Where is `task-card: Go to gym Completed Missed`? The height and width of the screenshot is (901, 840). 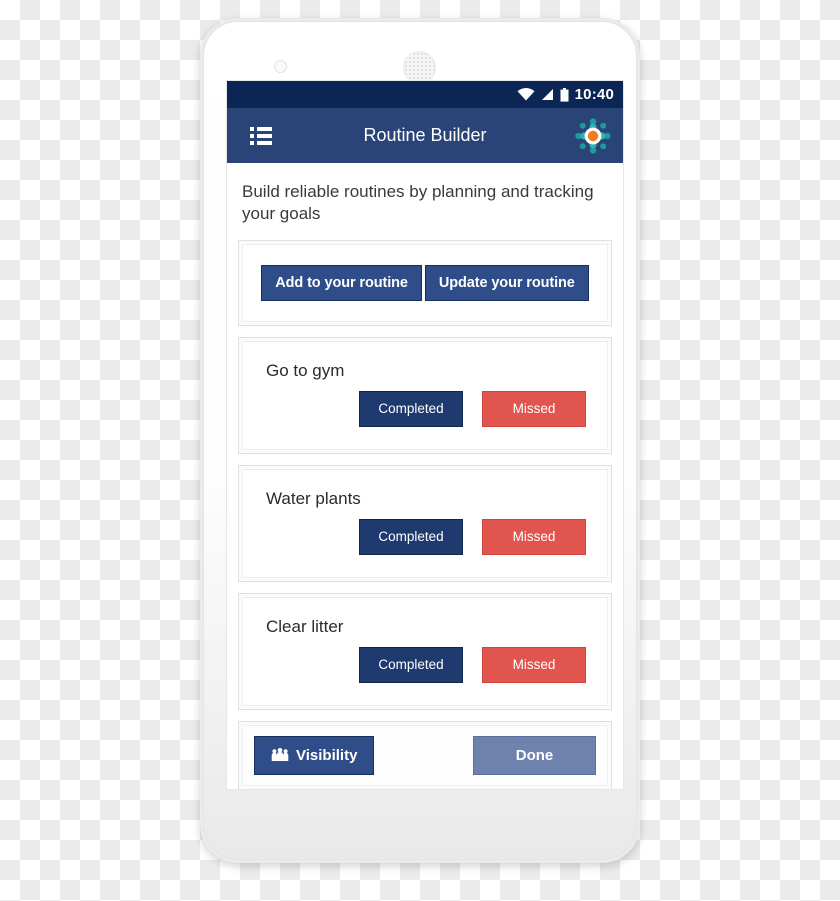
task-card: Go to gym Completed Missed is located at coordinates (425, 395).